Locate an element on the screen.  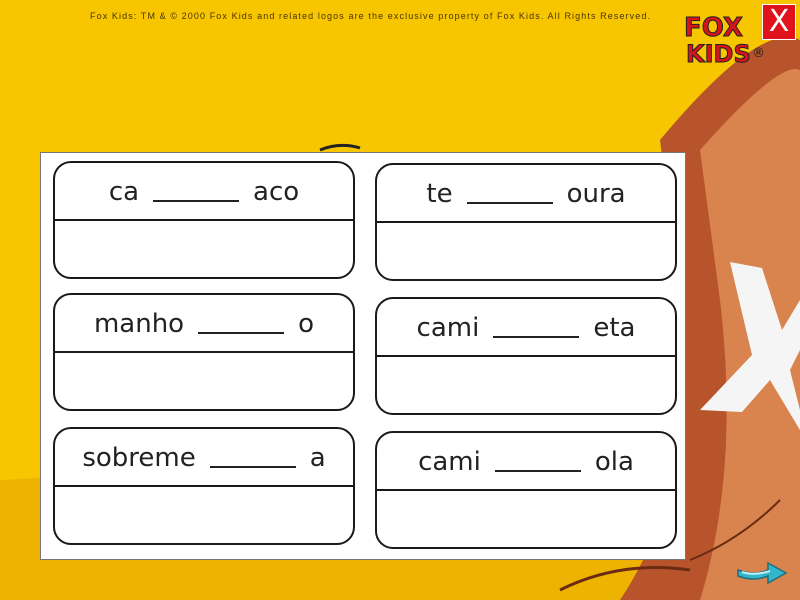
word-card: sobreme a is located at coordinates (204, 486).